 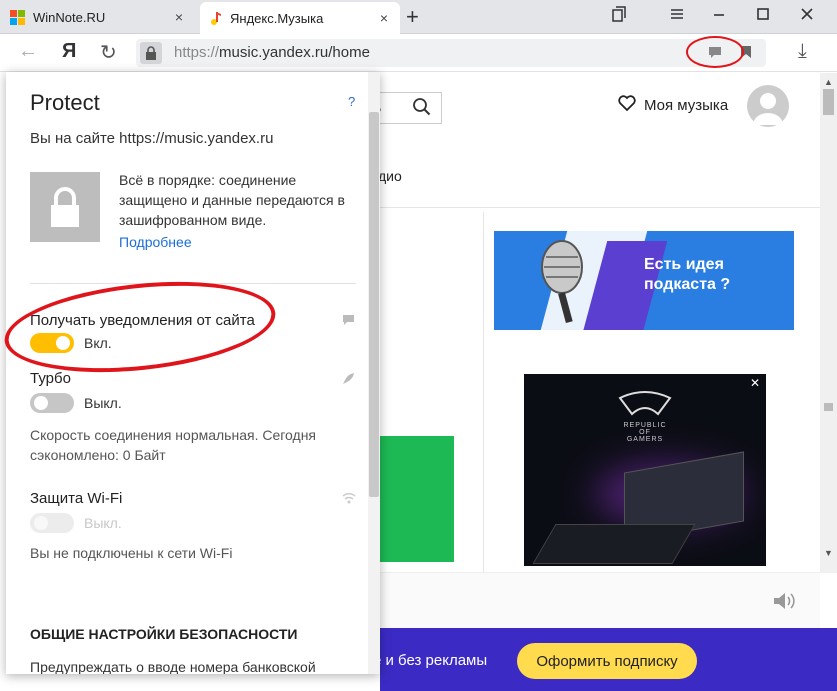 I want to click on turbo-toggle, so click(x=52, y=403).